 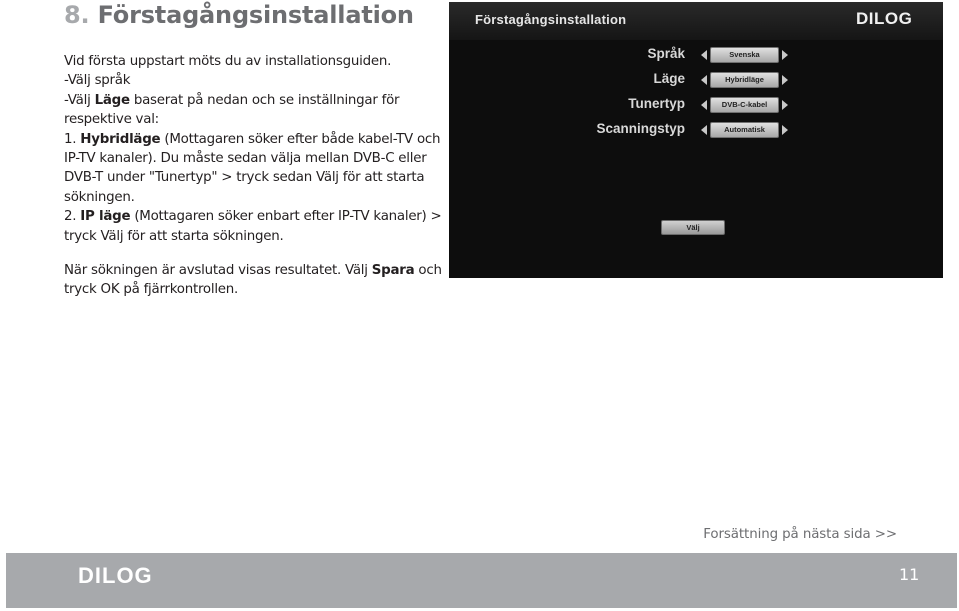 I want to click on setting-value: DVB-C-kabel, so click(x=744, y=105).